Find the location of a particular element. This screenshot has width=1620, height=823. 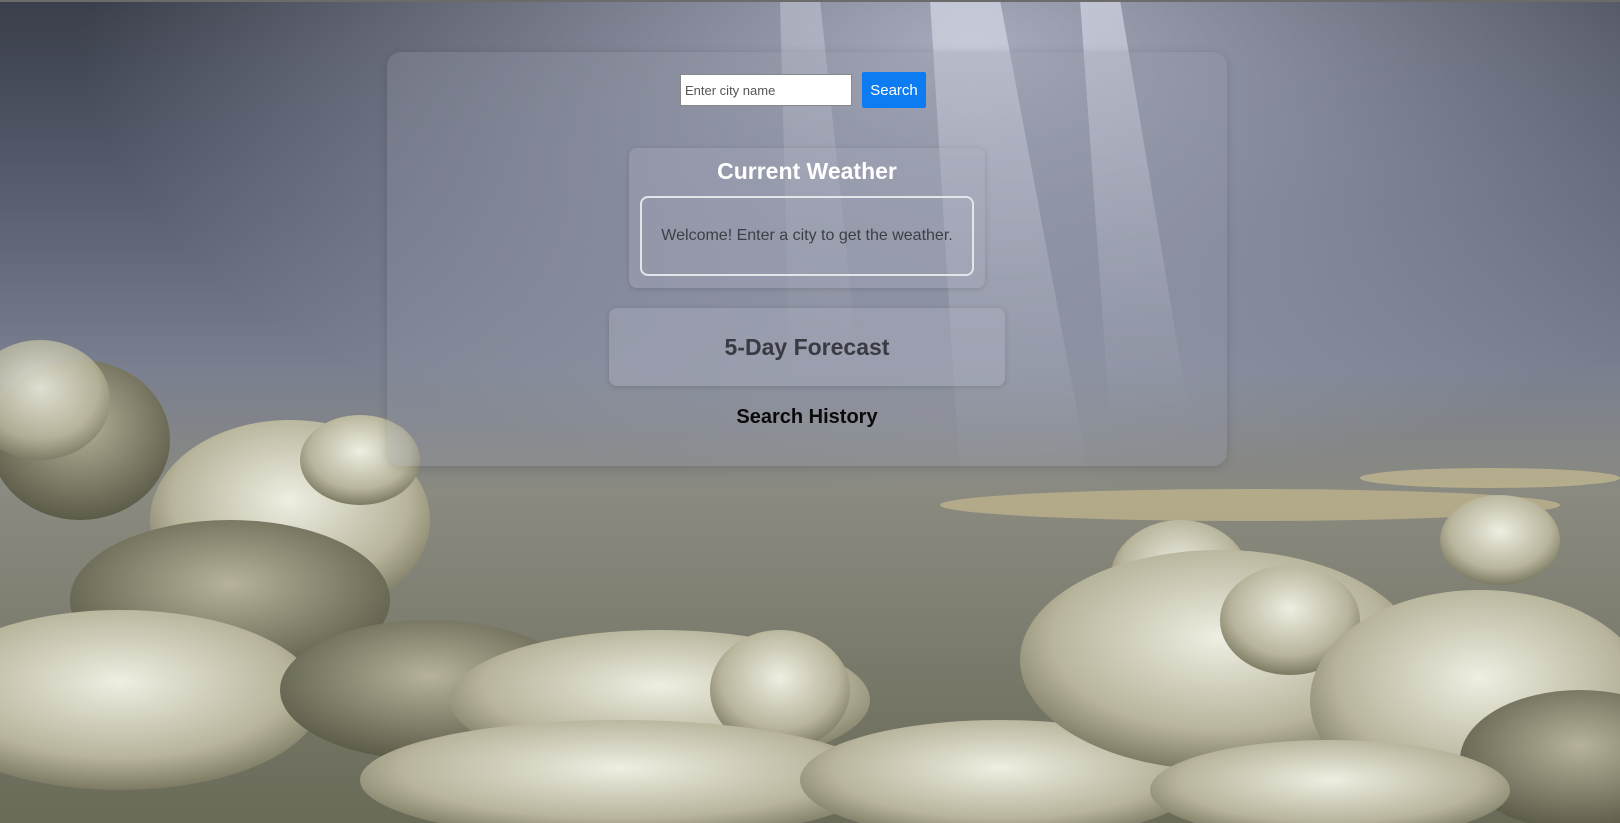

forecast-card: 5-Day Forecast is located at coordinates (807, 347).